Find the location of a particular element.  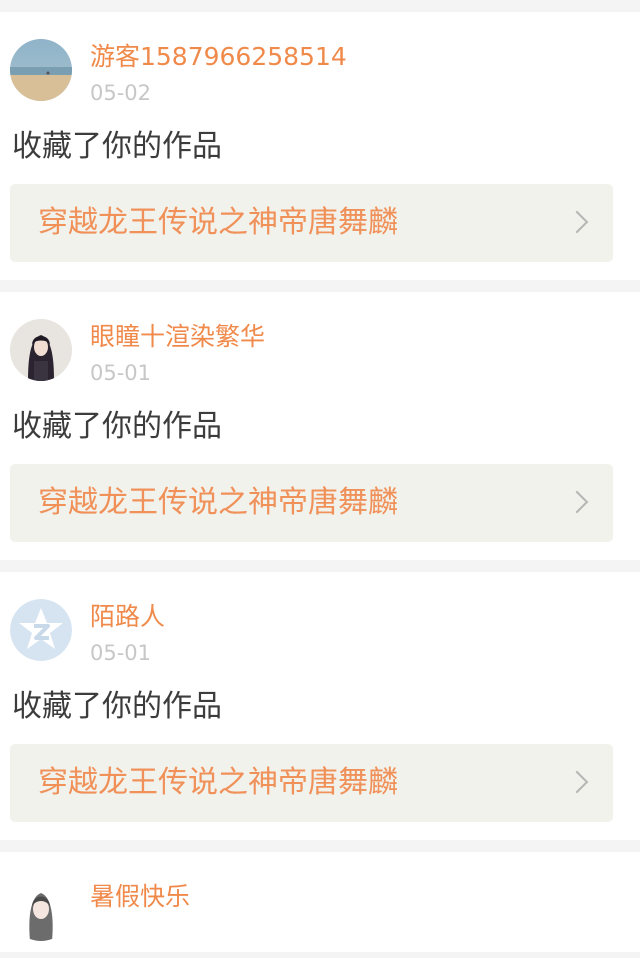

username: 眼瞳十渲染繁华 is located at coordinates (177, 337).